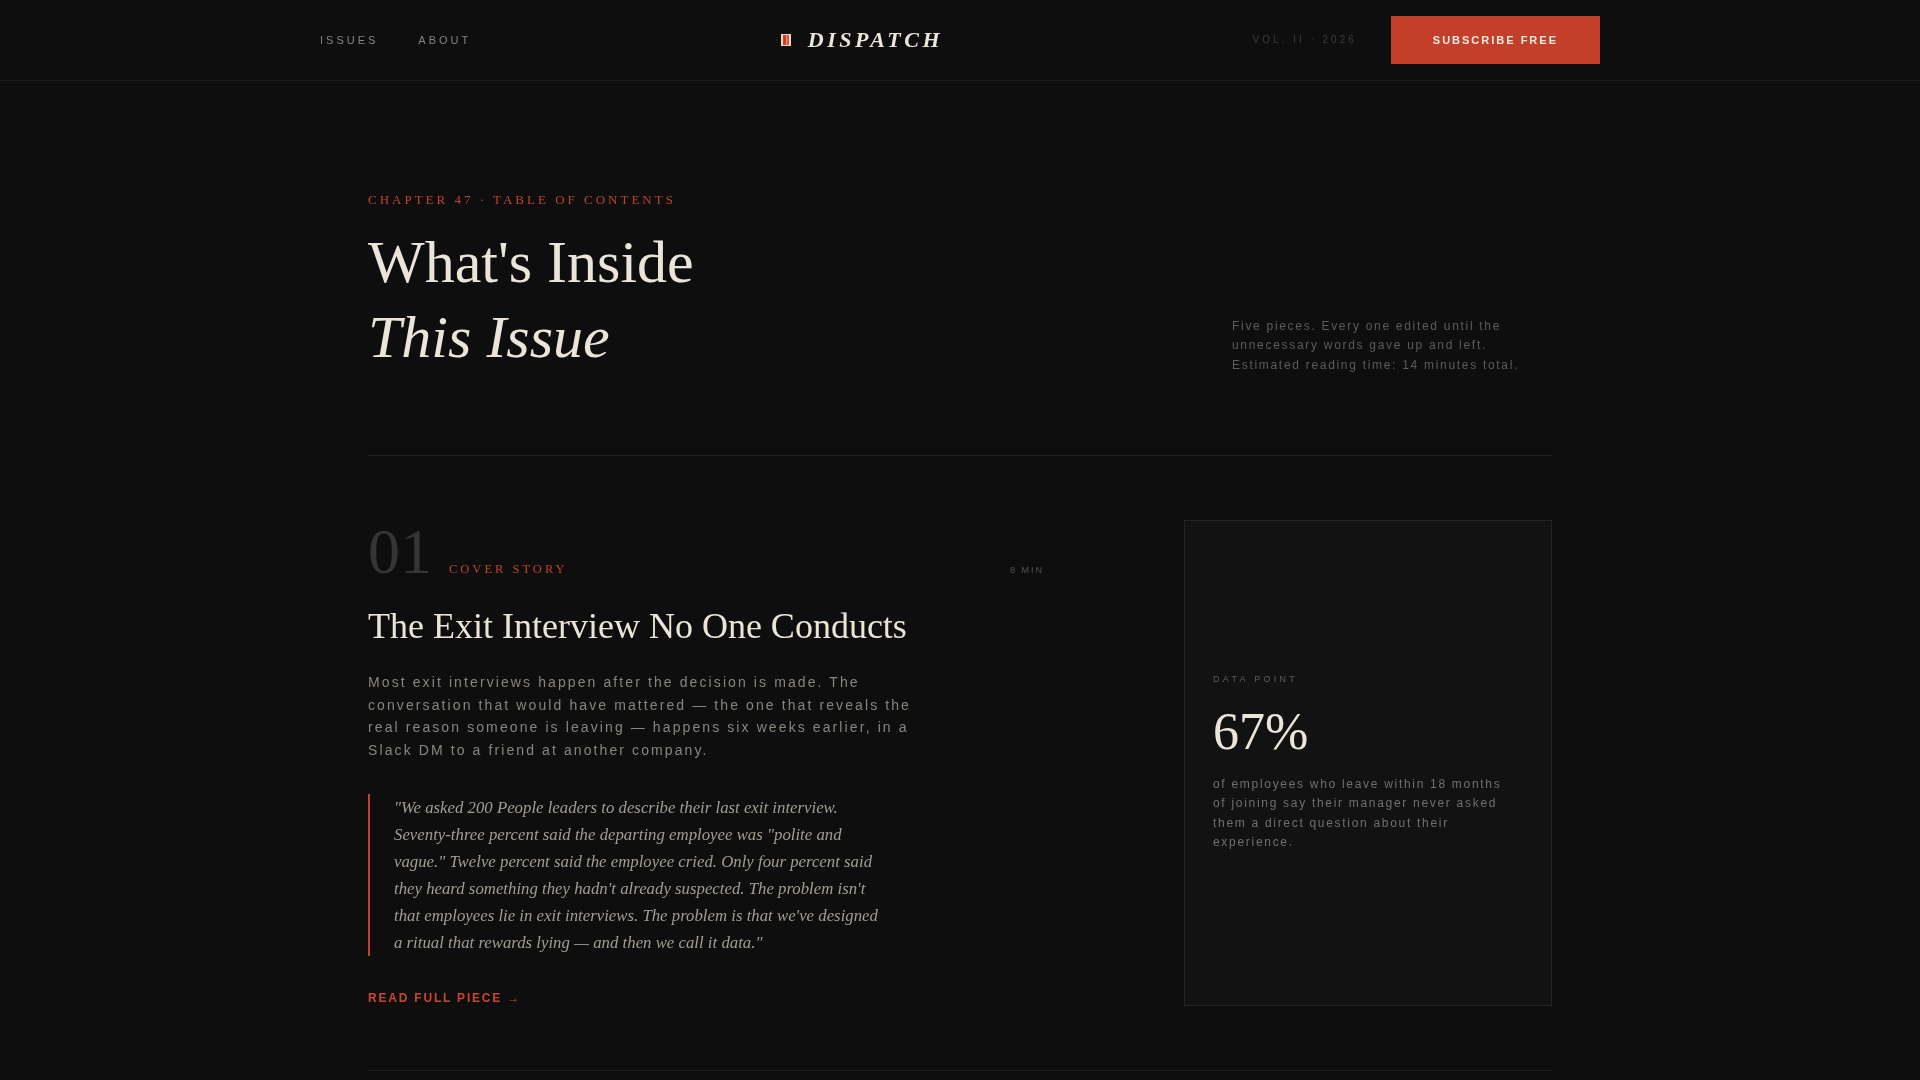  I want to click on stat-caption: of employees who leave within 18 months of joining say their manager never asked them a direct question about their experience., so click(1358, 813).